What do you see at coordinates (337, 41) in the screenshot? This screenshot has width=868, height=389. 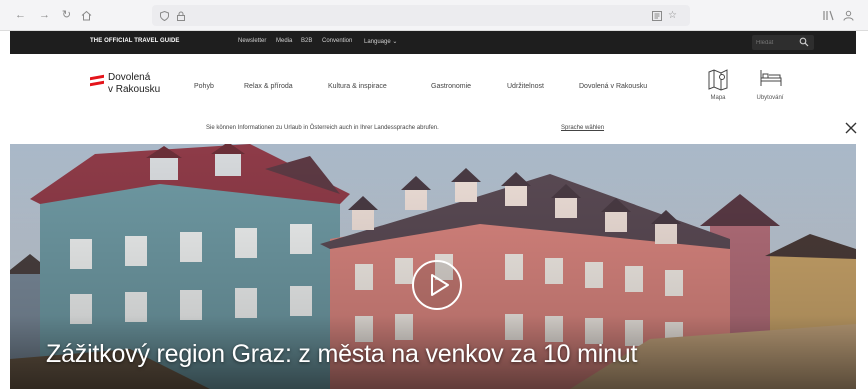 I see `convention-link: Convention` at bounding box center [337, 41].